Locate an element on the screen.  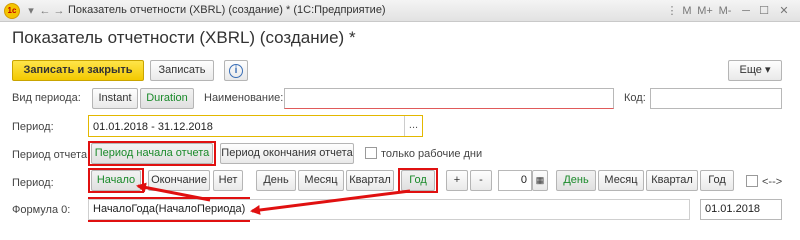
arrow-to-formula is located at coordinates (330, 202).